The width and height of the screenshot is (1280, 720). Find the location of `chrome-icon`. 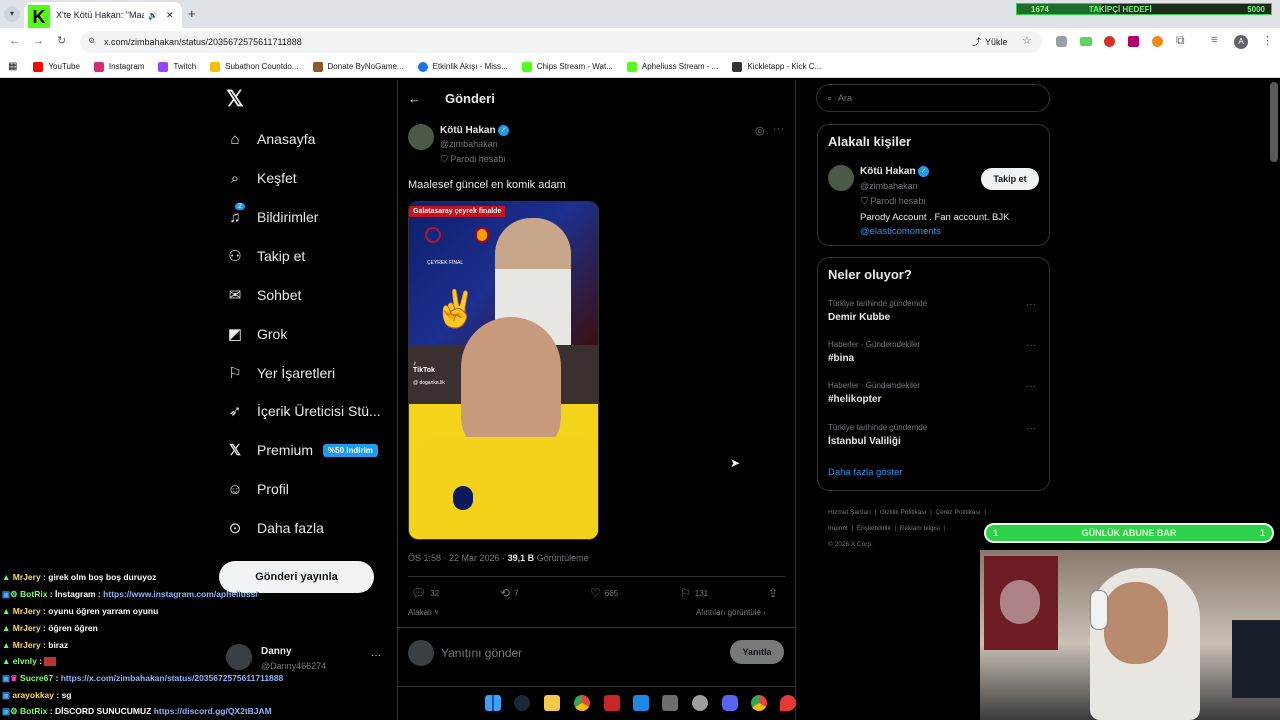

chrome-icon is located at coordinates (582, 703).